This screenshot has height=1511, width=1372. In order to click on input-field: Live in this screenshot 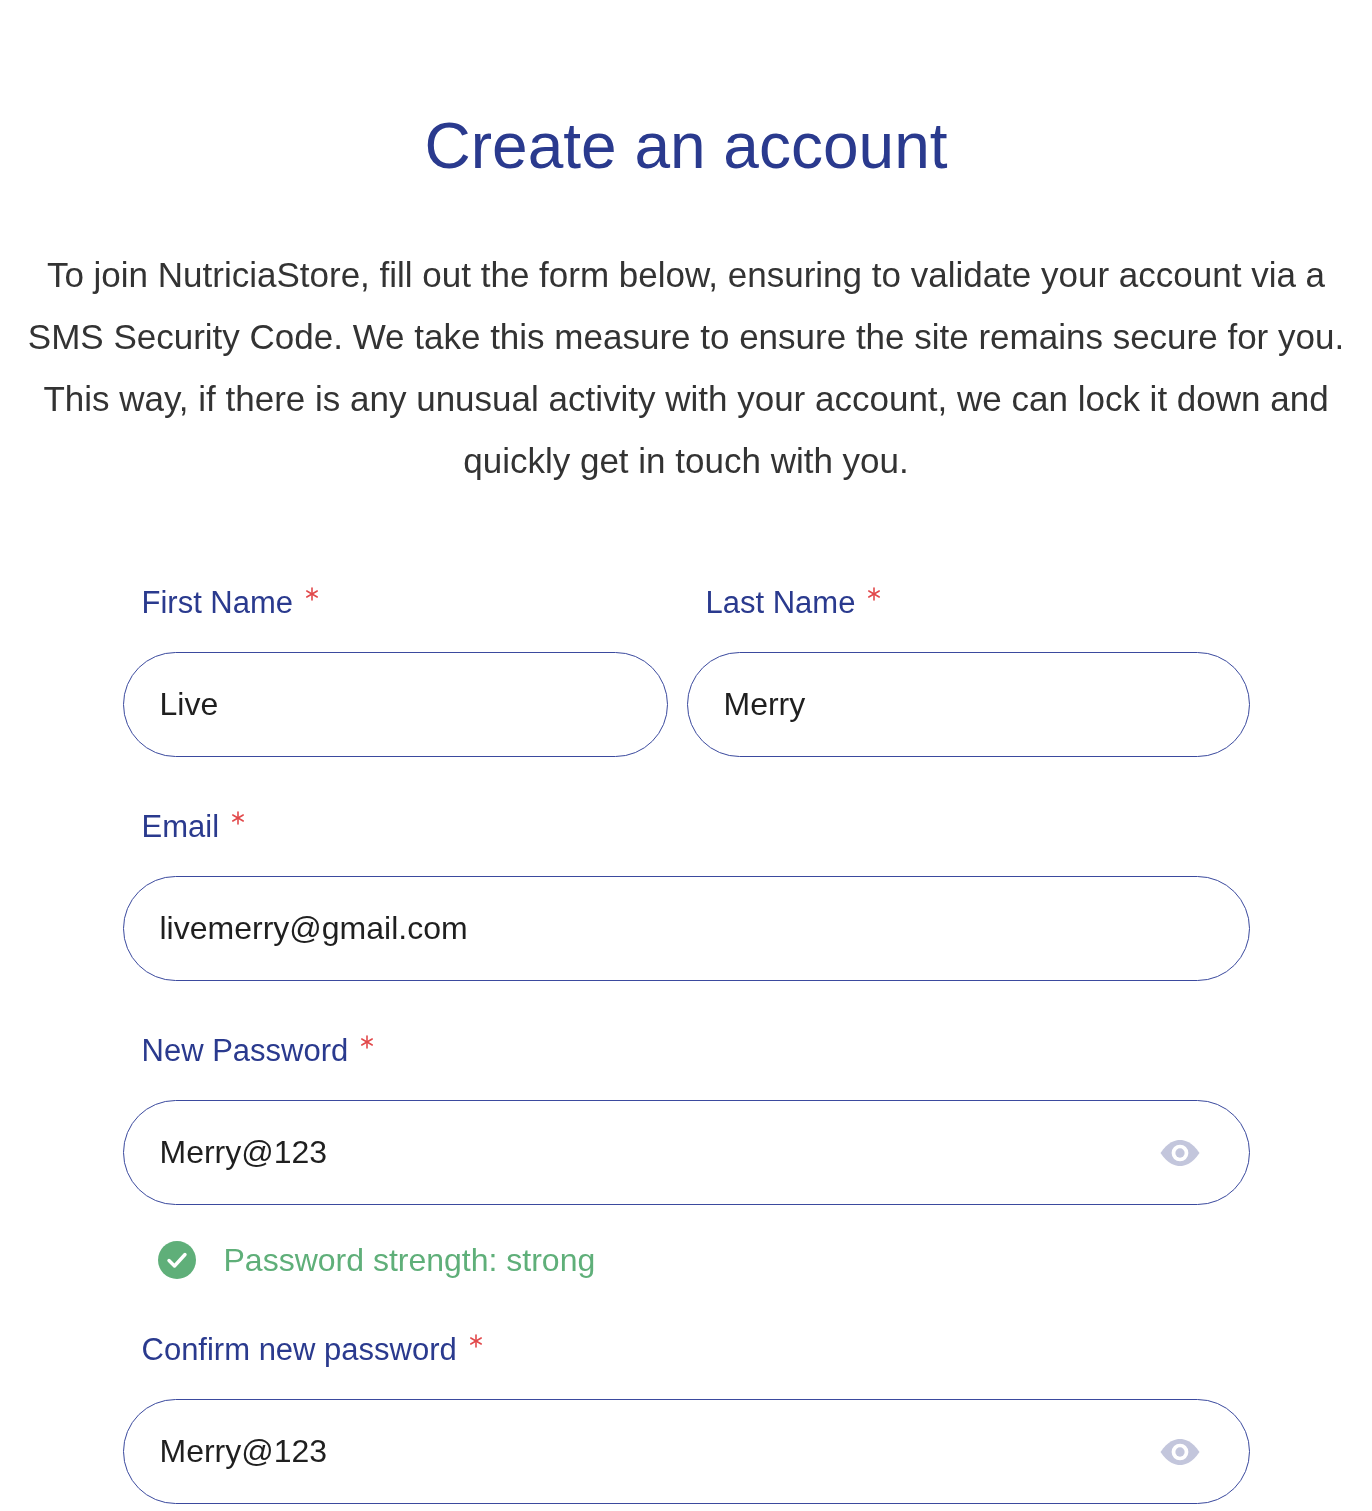, I will do `click(395, 704)`.